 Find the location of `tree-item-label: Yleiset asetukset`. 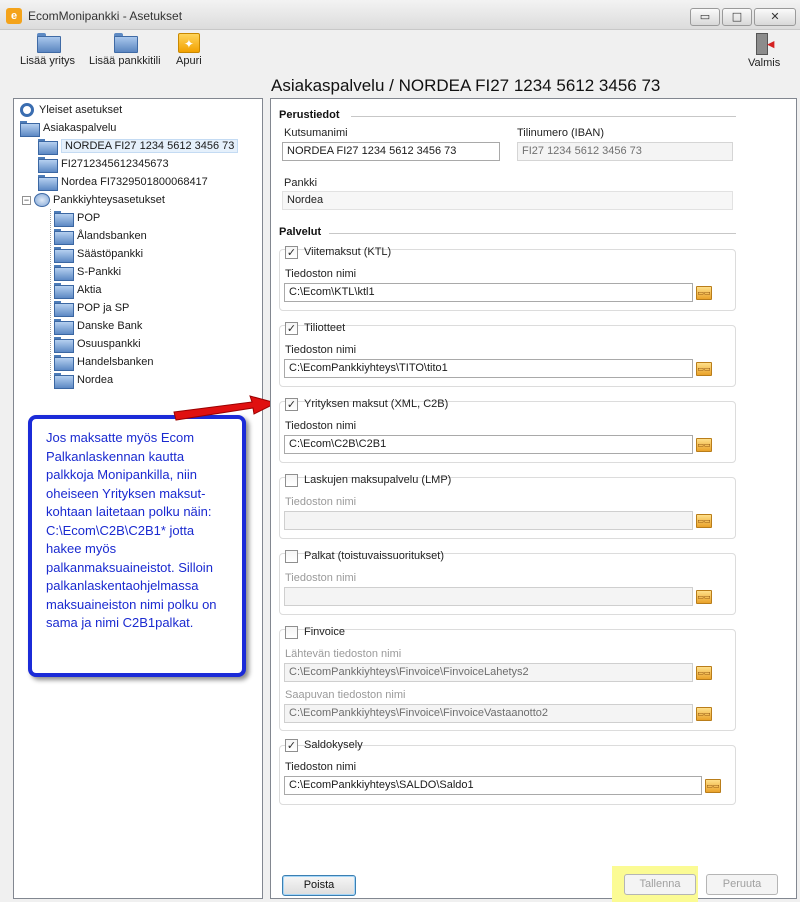

tree-item-label: Yleiset asetukset is located at coordinates (81, 110).